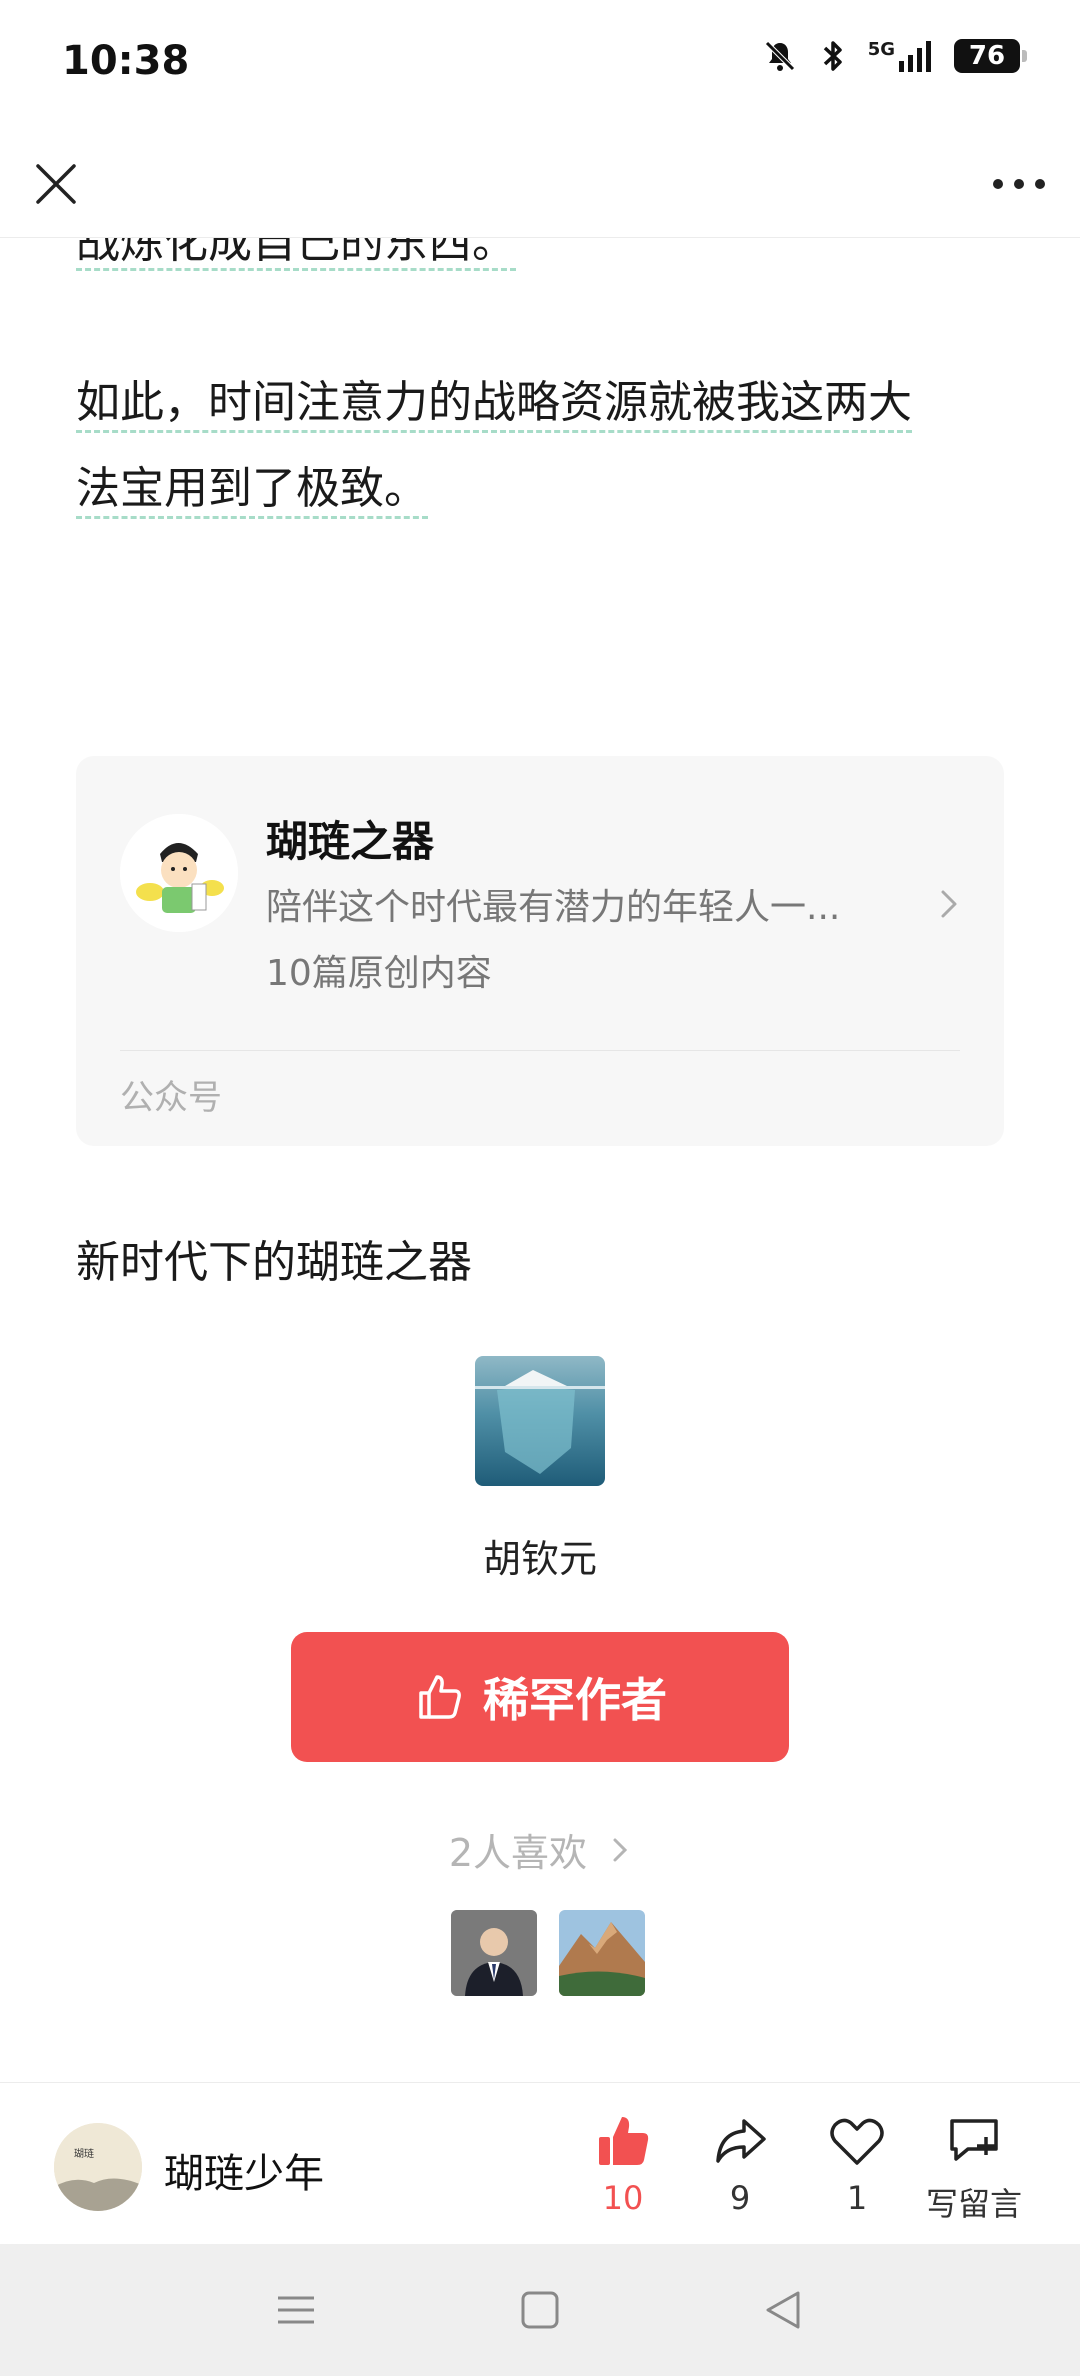 Image resolution: width=1080 pixels, height=2376 pixels. I want to click on svg-text: 瑚琏, so click(84, 2153).